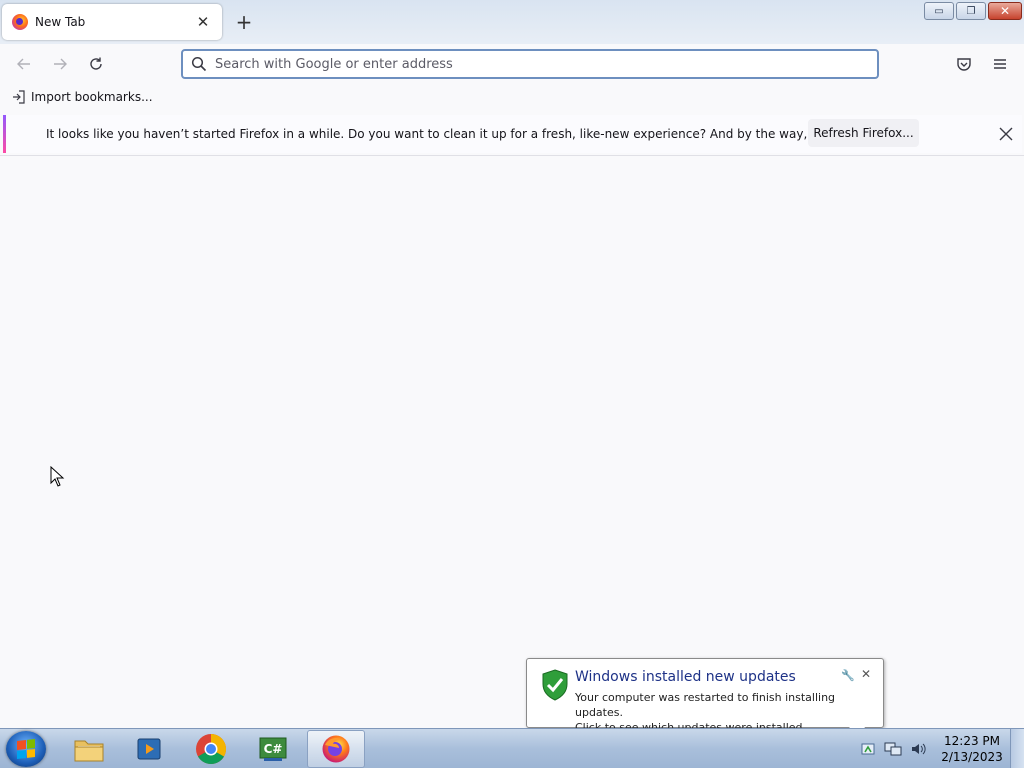 The width and height of the screenshot is (1024, 768). What do you see at coordinates (919, 749) in the screenshot?
I see `volume-icon` at bounding box center [919, 749].